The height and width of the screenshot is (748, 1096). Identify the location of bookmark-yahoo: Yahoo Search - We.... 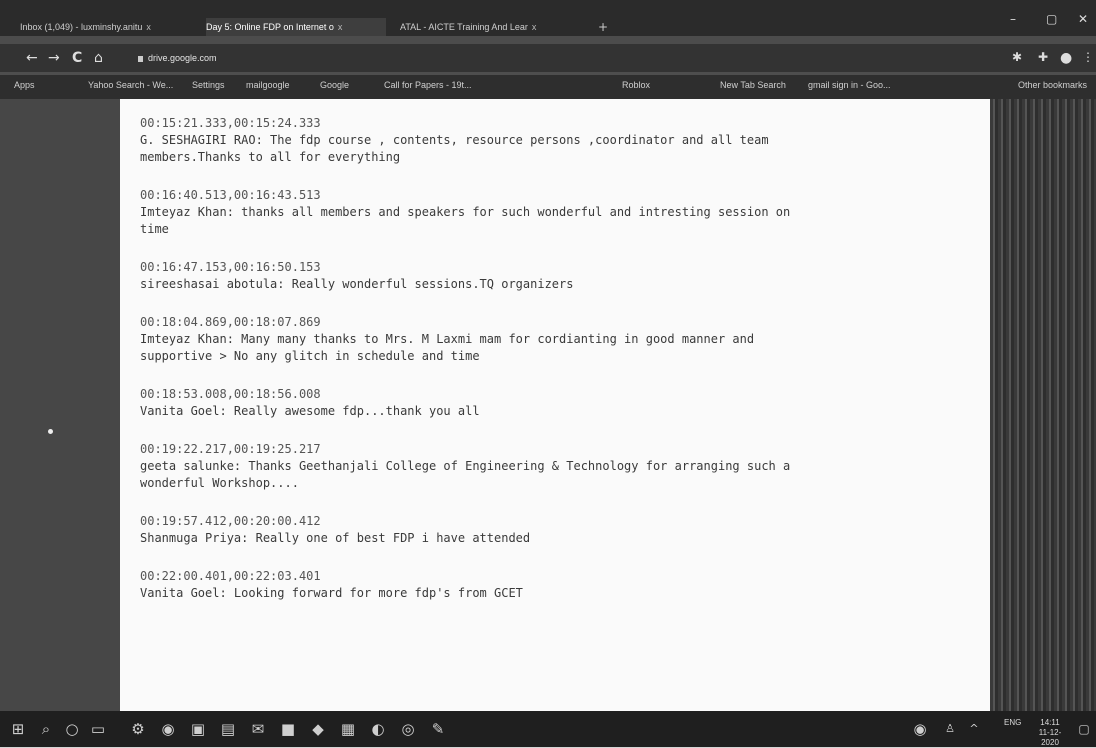
(130, 85).